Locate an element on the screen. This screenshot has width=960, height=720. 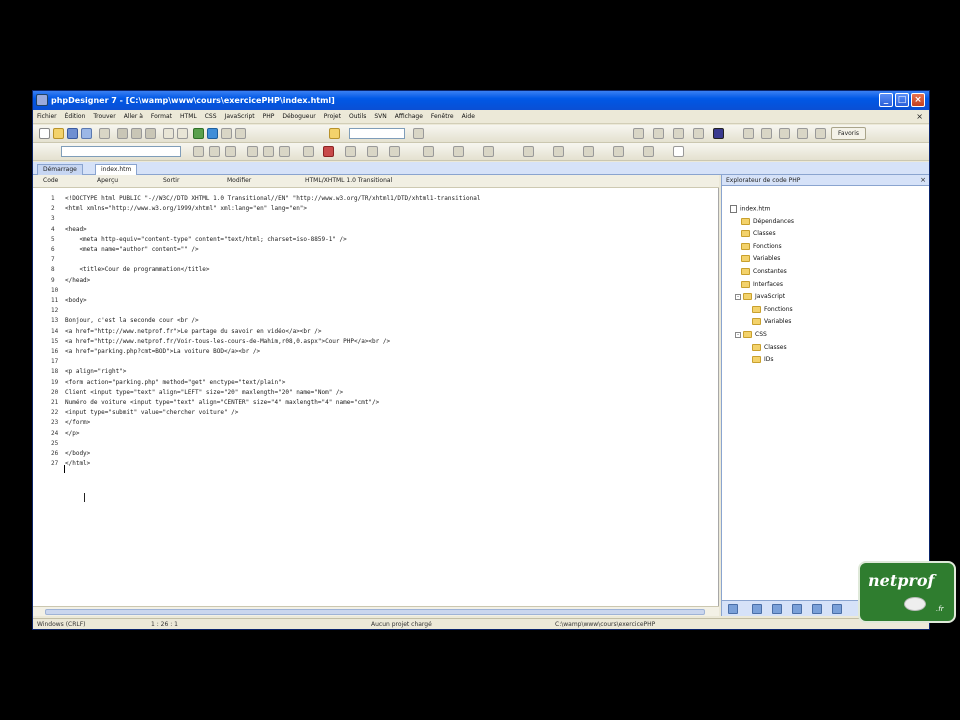
horizontal-scrollbar is located at coordinates (376, 611).